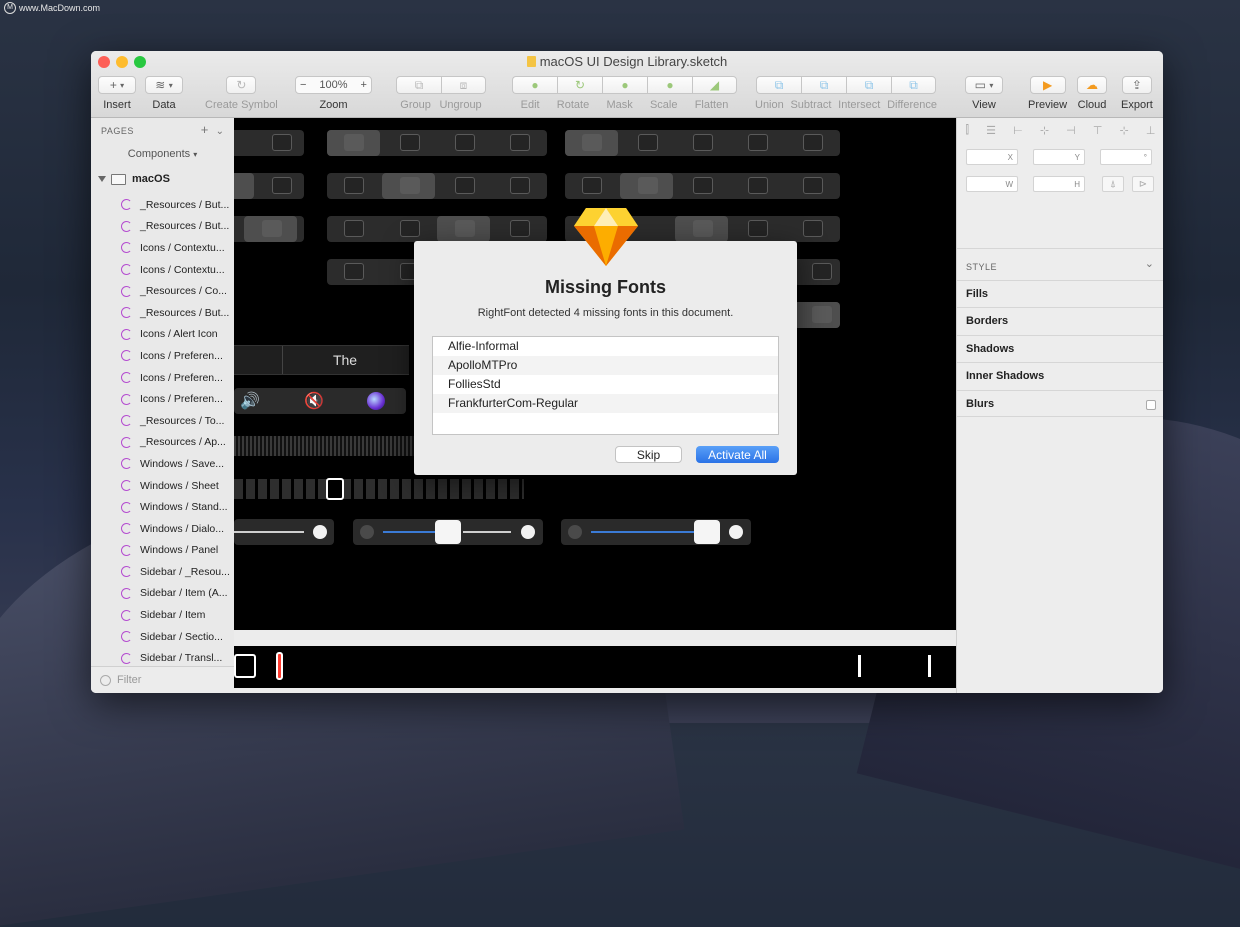  What do you see at coordinates (1151, 405) in the screenshot?
I see `blur-checkbox` at bounding box center [1151, 405].